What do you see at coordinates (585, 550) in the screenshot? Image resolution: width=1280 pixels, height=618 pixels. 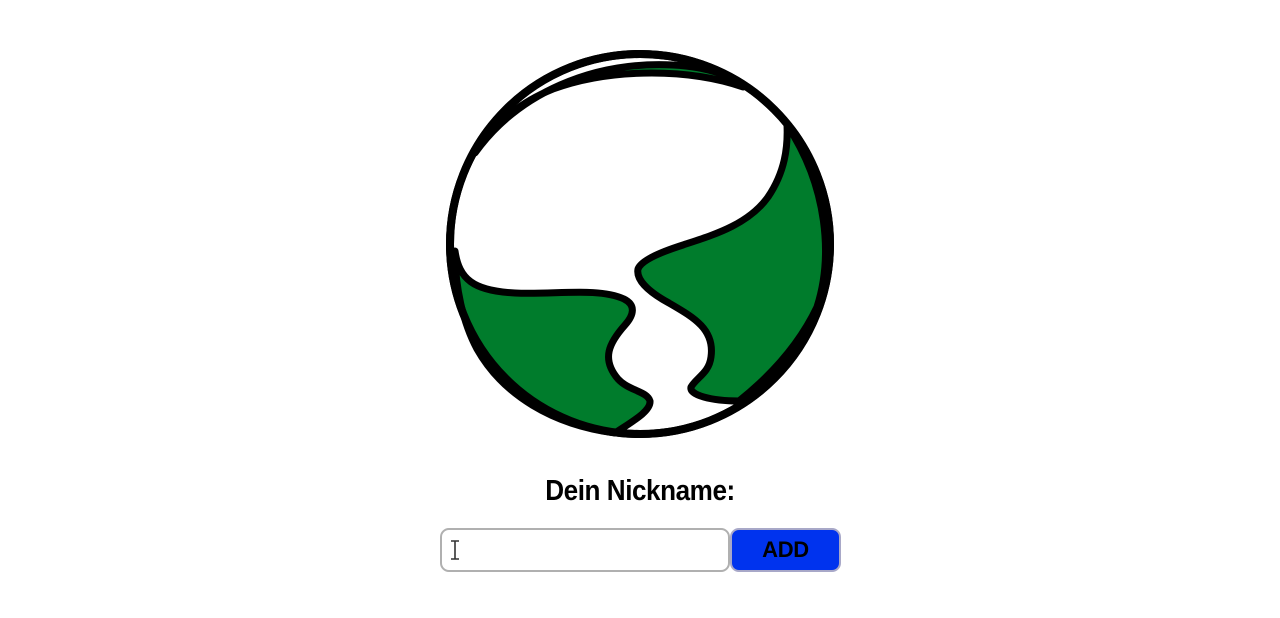 I see `nickname-input` at bounding box center [585, 550].